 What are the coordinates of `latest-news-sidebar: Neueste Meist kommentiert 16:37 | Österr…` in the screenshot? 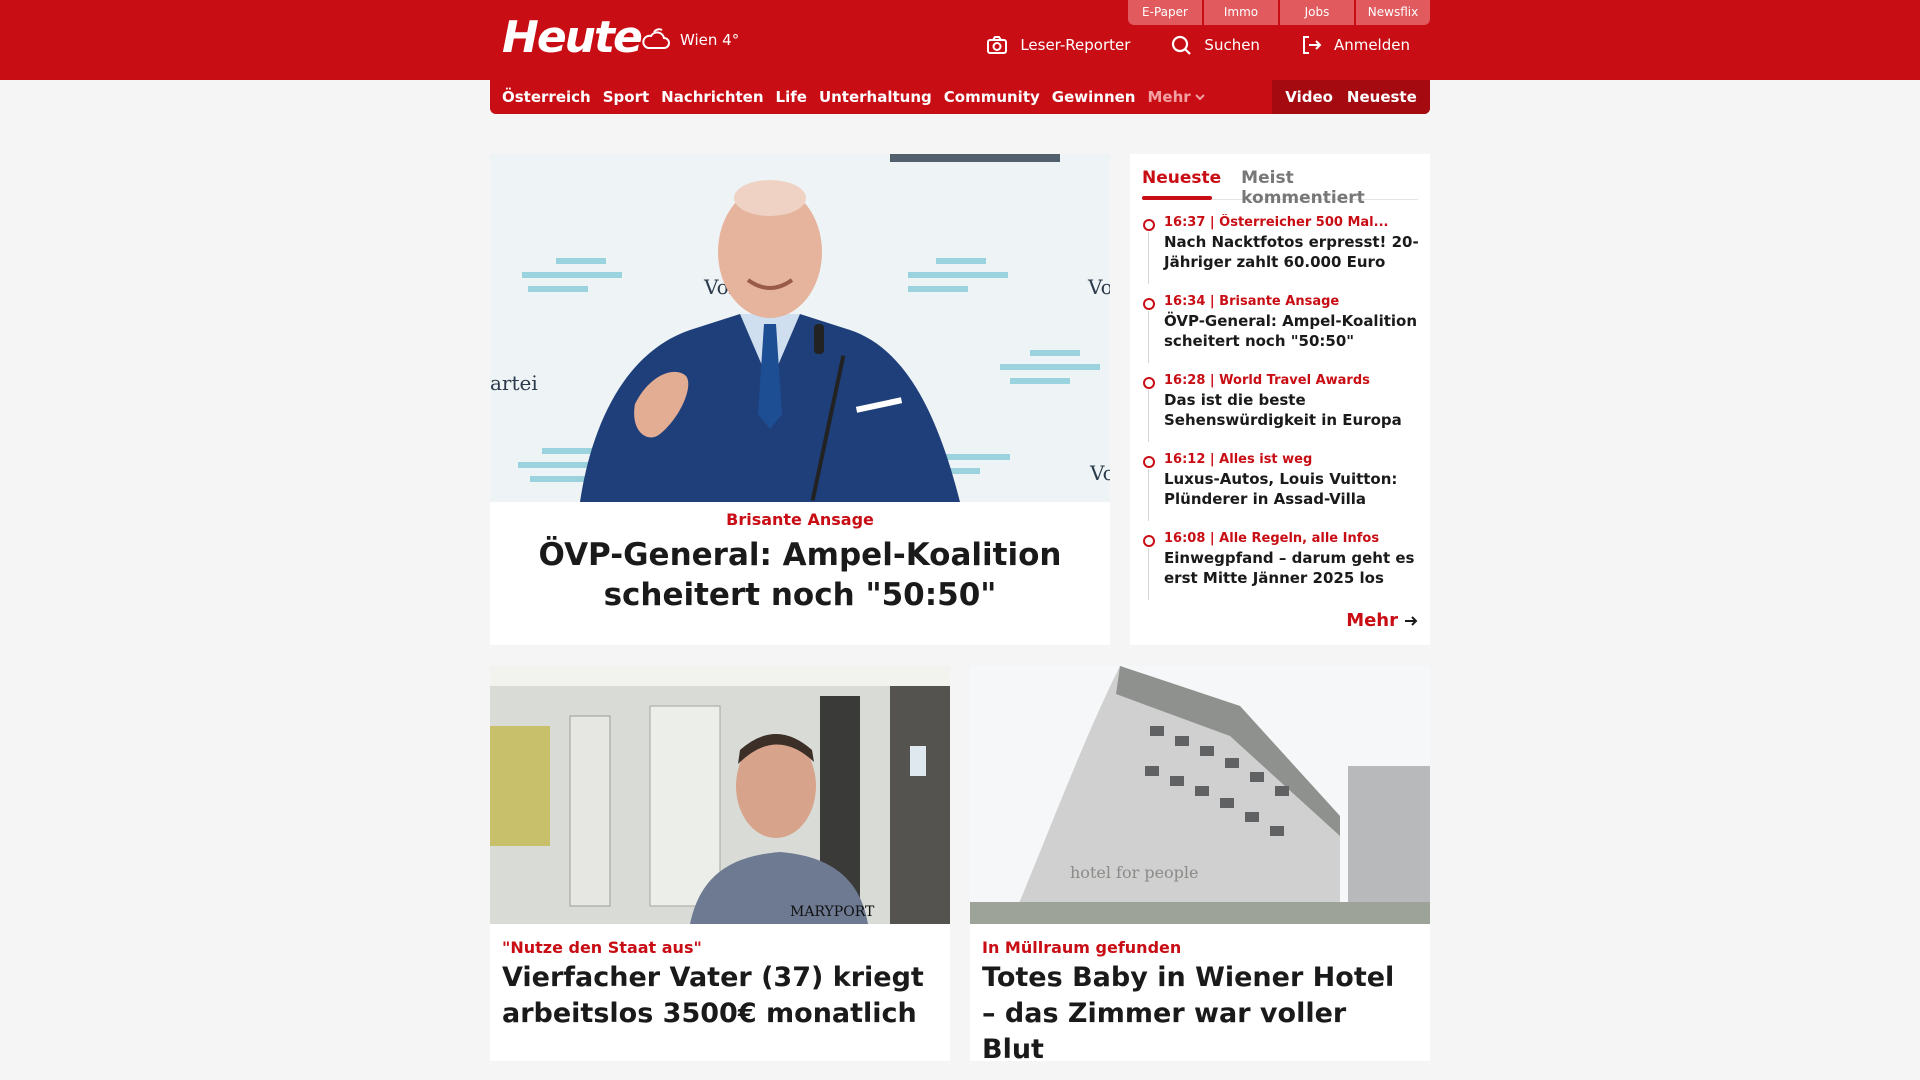 It's located at (1280, 399).